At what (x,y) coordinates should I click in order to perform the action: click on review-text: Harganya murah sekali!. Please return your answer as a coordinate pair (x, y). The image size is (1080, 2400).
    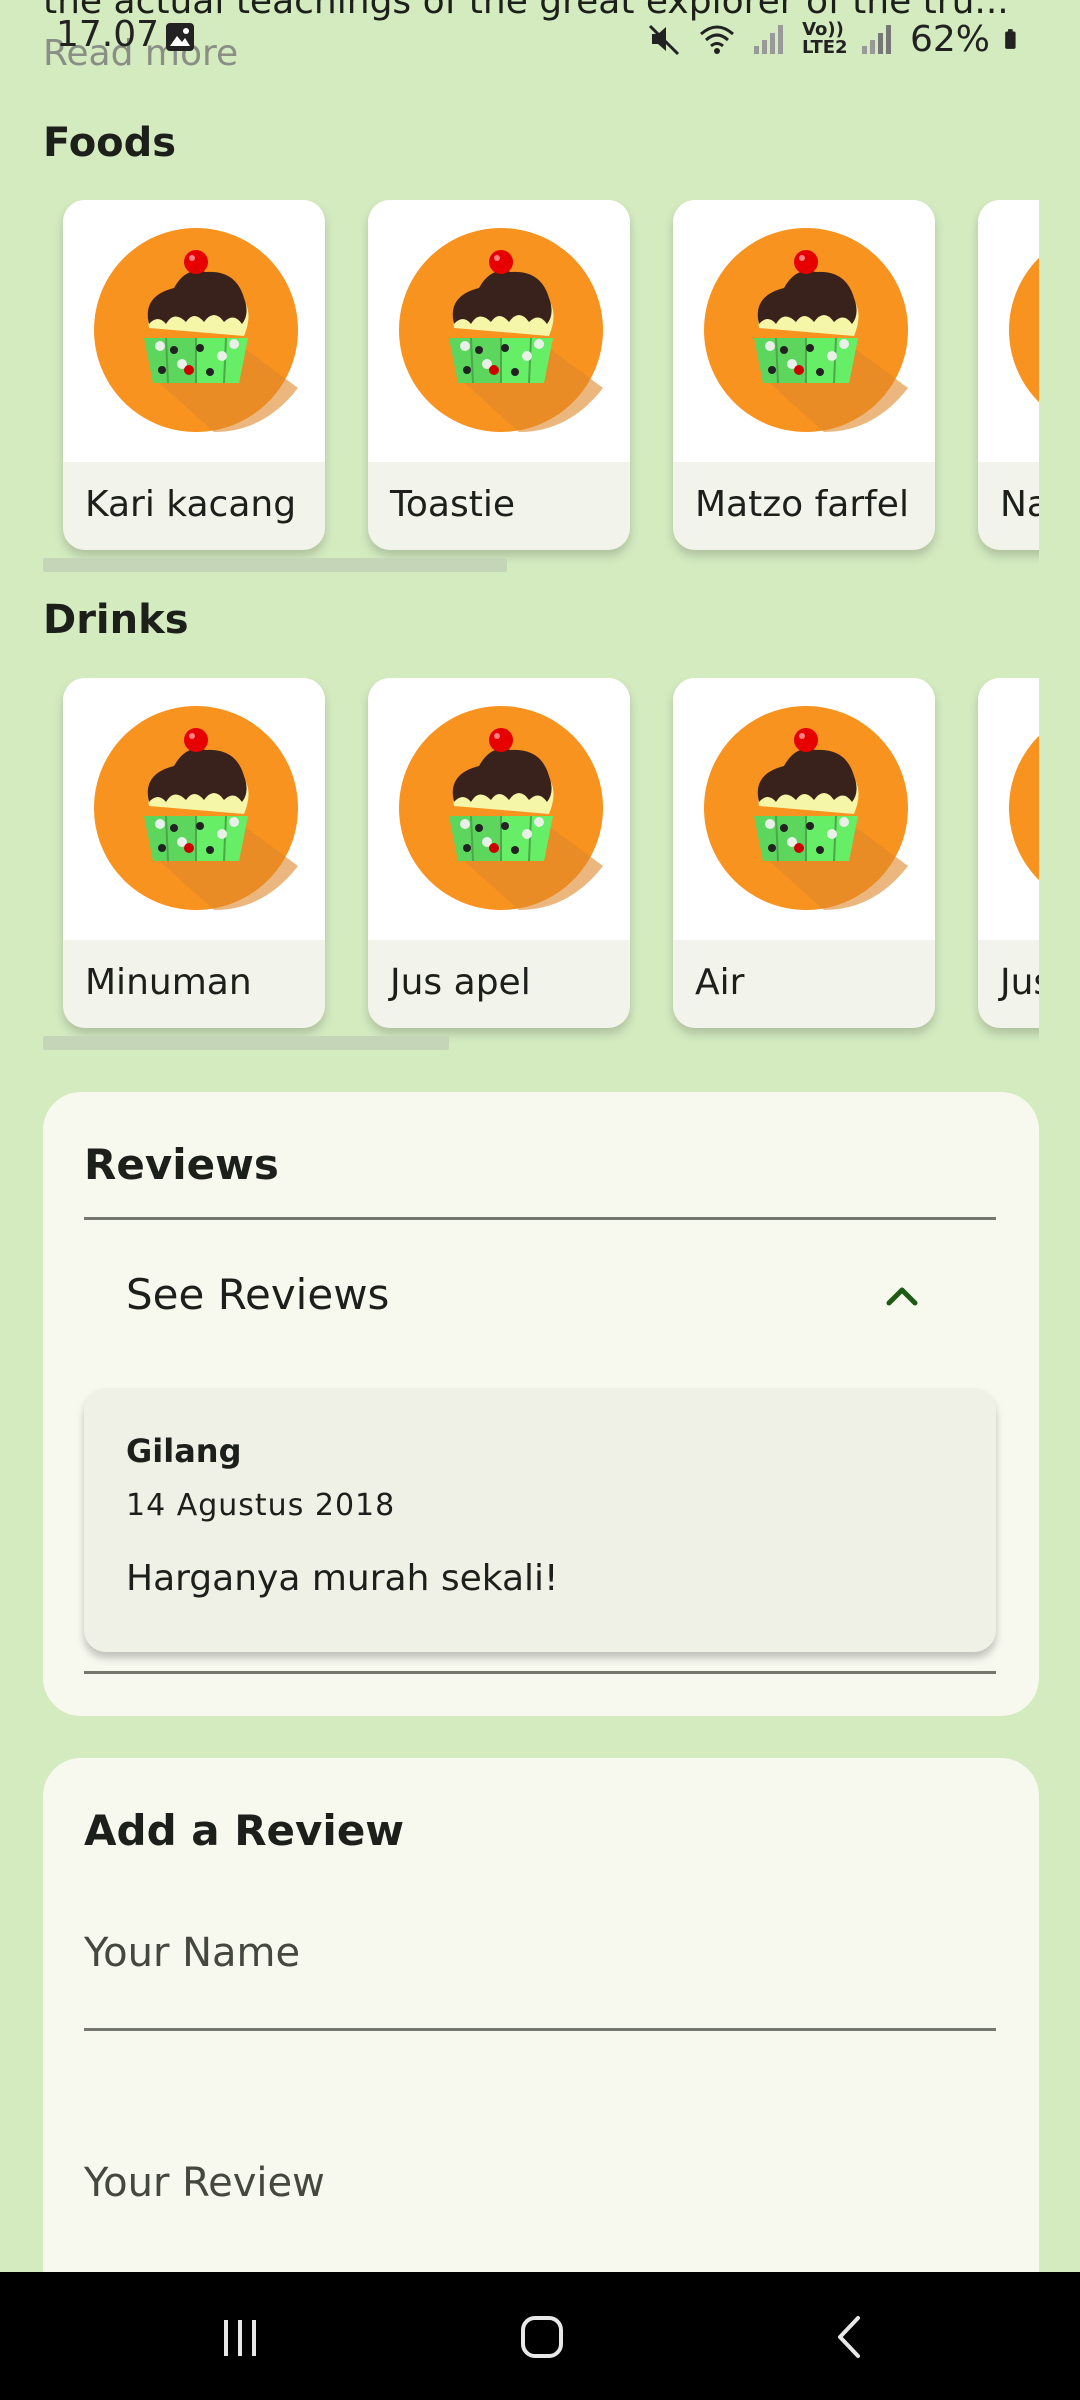
    Looking at the image, I should click on (342, 1578).